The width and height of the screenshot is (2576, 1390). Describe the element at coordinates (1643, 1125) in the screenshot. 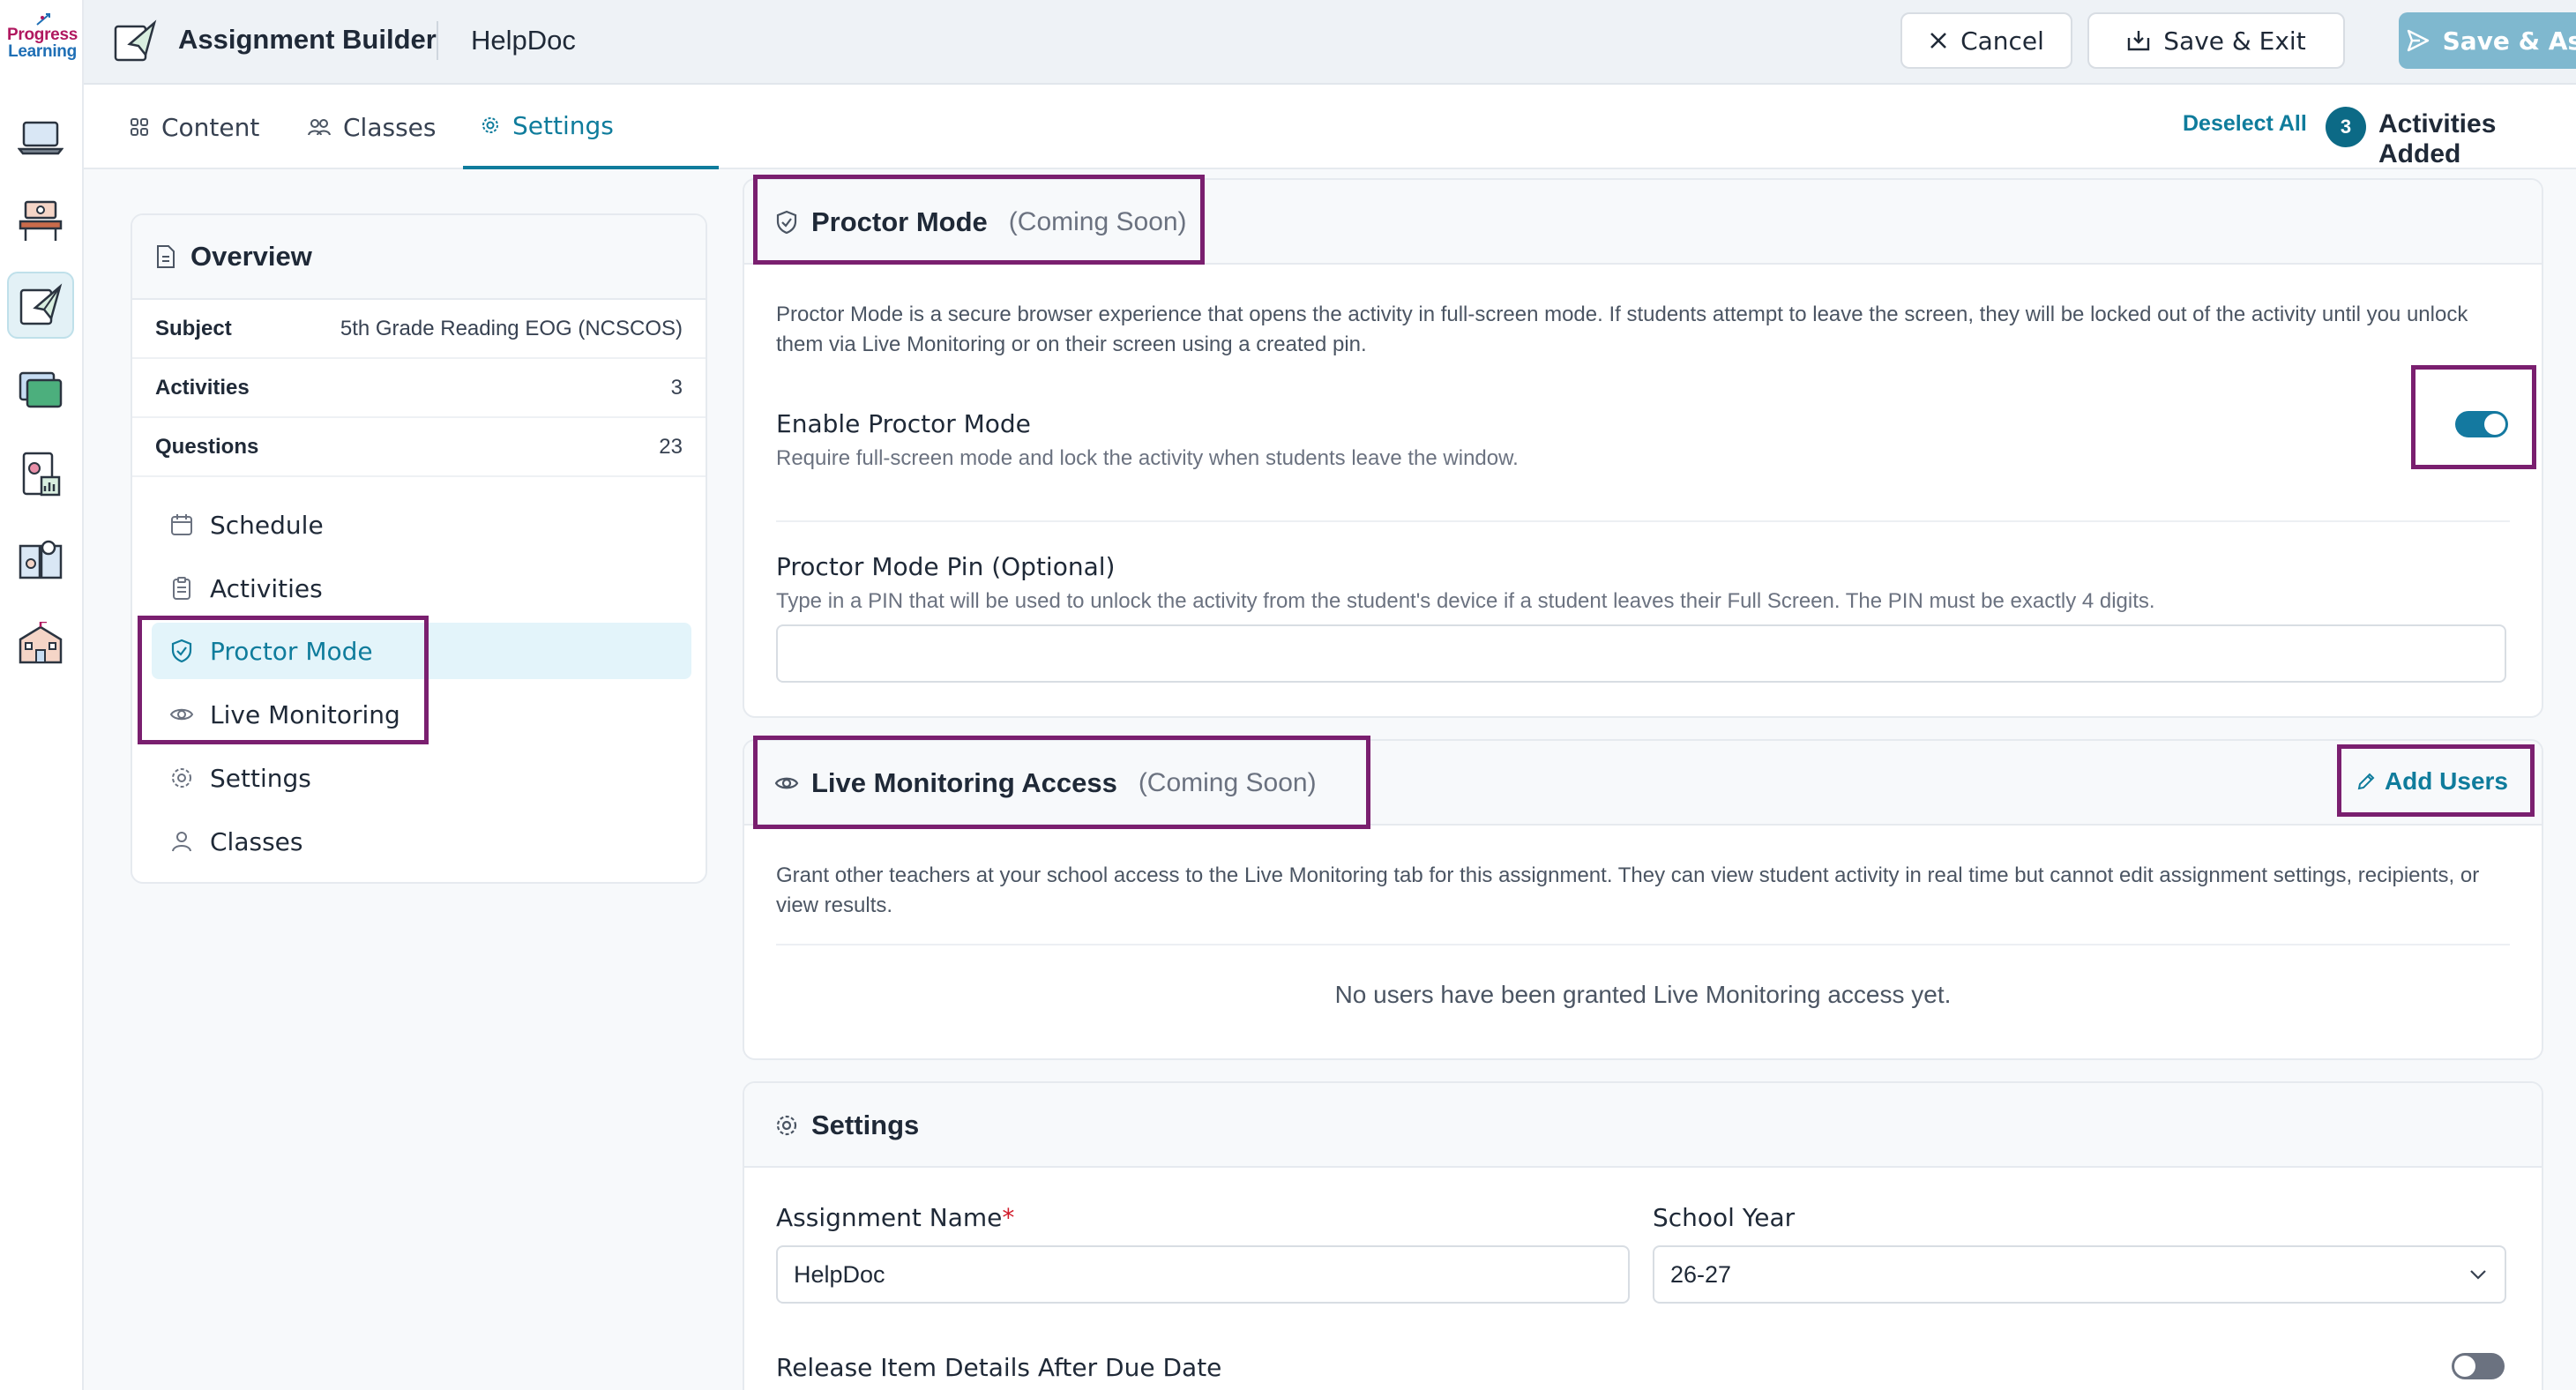

I see `settings-header: Settings` at that location.